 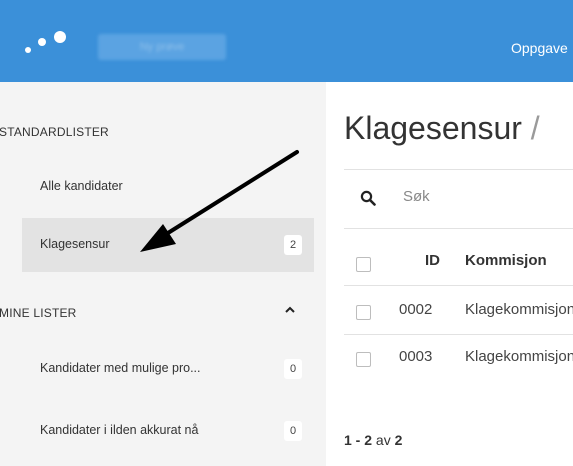 What do you see at coordinates (383, 440) in the screenshot?
I see `pagination-of: av` at bounding box center [383, 440].